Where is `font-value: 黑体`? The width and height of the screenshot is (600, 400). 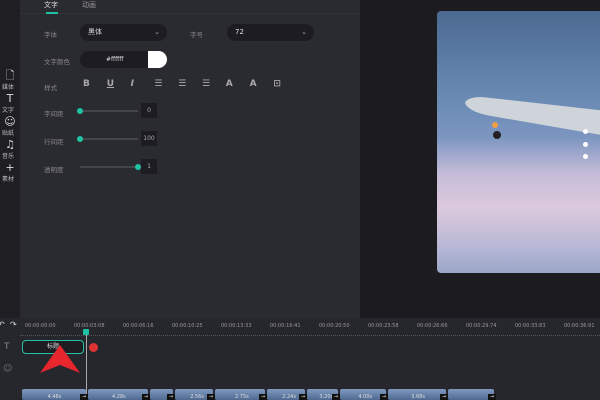 font-value: 黑体 is located at coordinates (95, 32).